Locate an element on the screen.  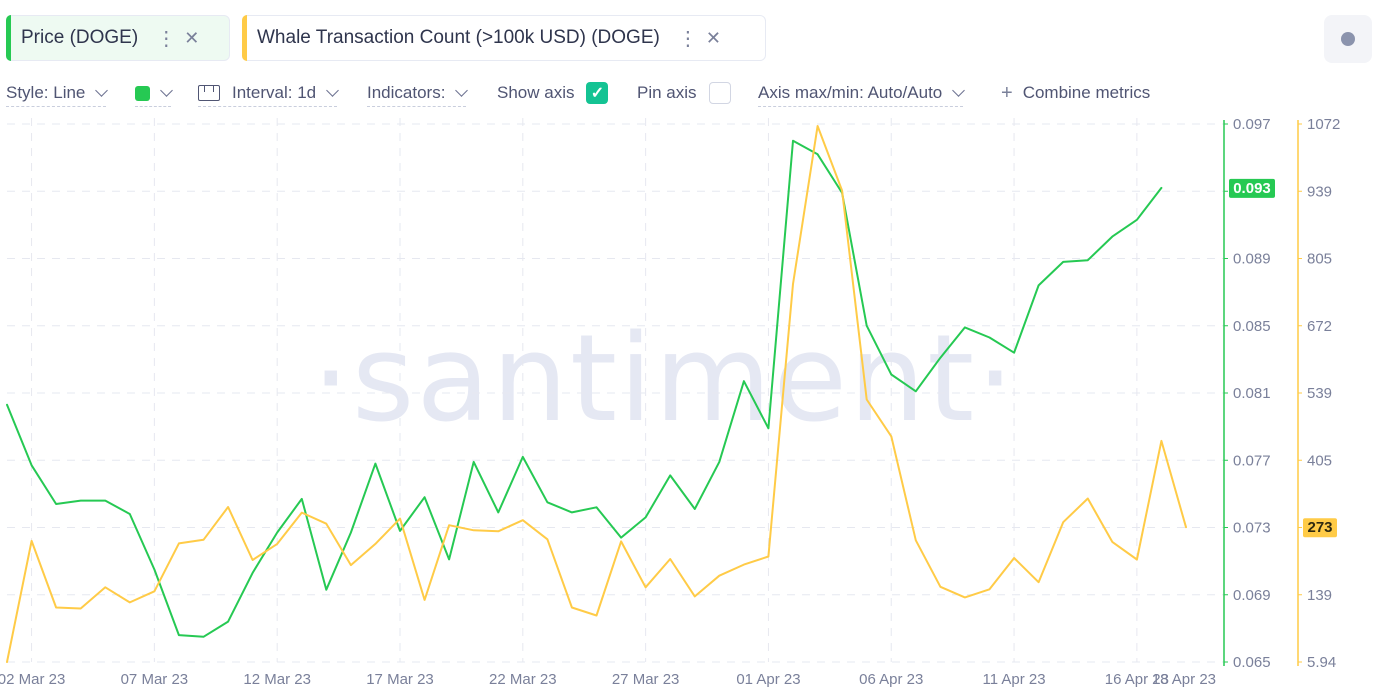
color-swatch is located at coordinates (142, 93).